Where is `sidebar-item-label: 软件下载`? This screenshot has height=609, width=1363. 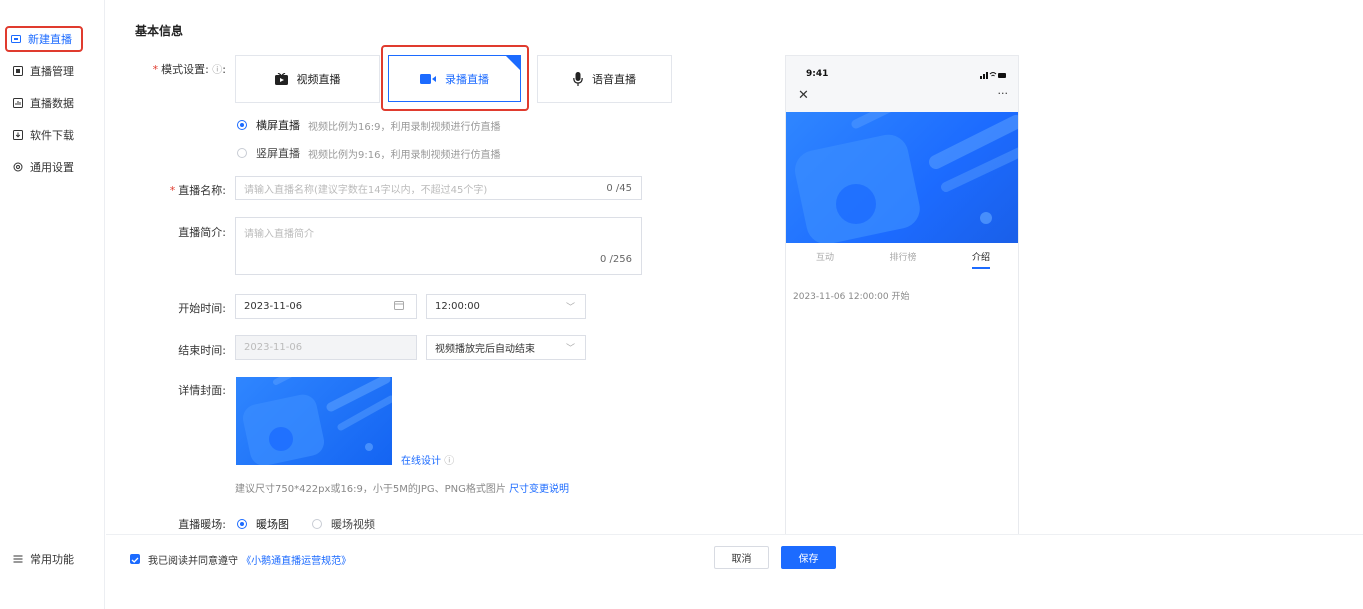 sidebar-item-label: 软件下载 is located at coordinates (52, 135).